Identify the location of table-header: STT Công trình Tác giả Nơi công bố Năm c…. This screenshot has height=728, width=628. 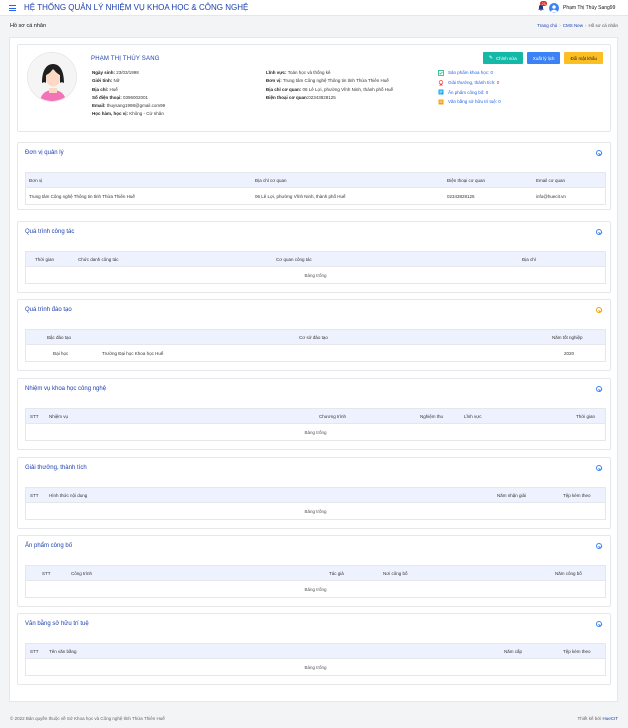
(315, 573).